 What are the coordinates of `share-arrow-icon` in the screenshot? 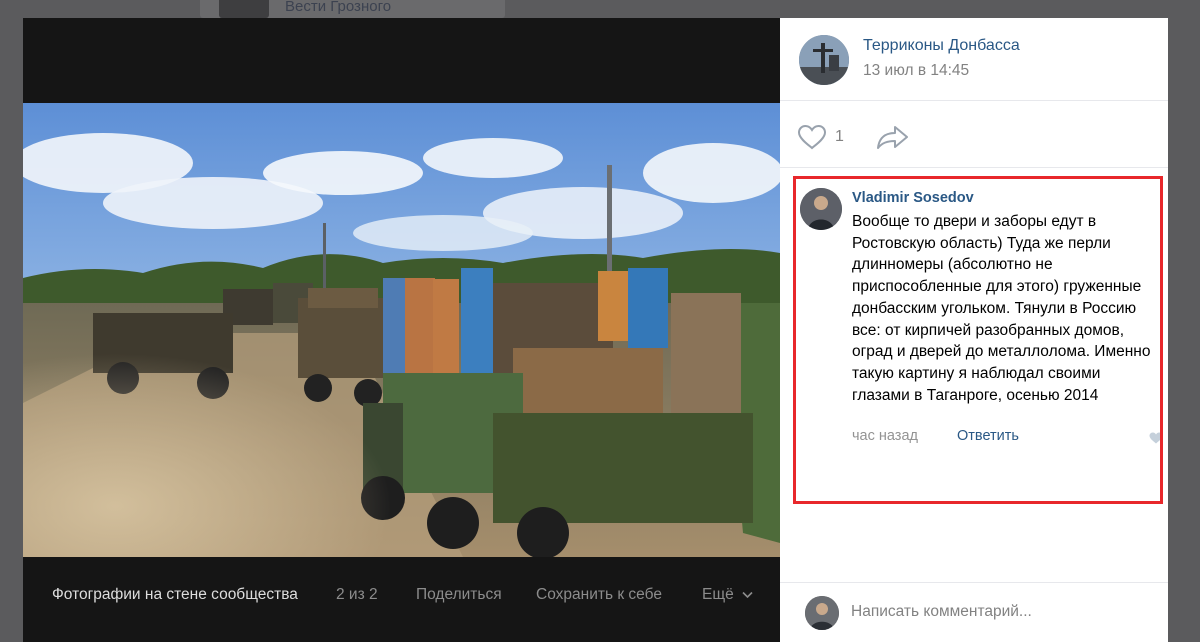 It's located at (893, 139).